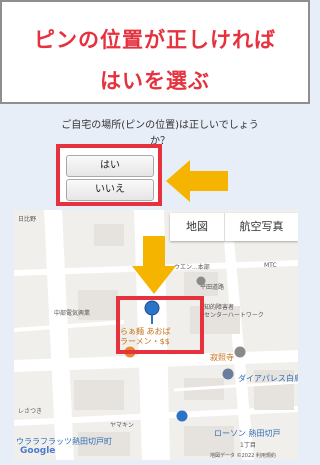  I want to click on place-label: レさつき, so click(30, 411).